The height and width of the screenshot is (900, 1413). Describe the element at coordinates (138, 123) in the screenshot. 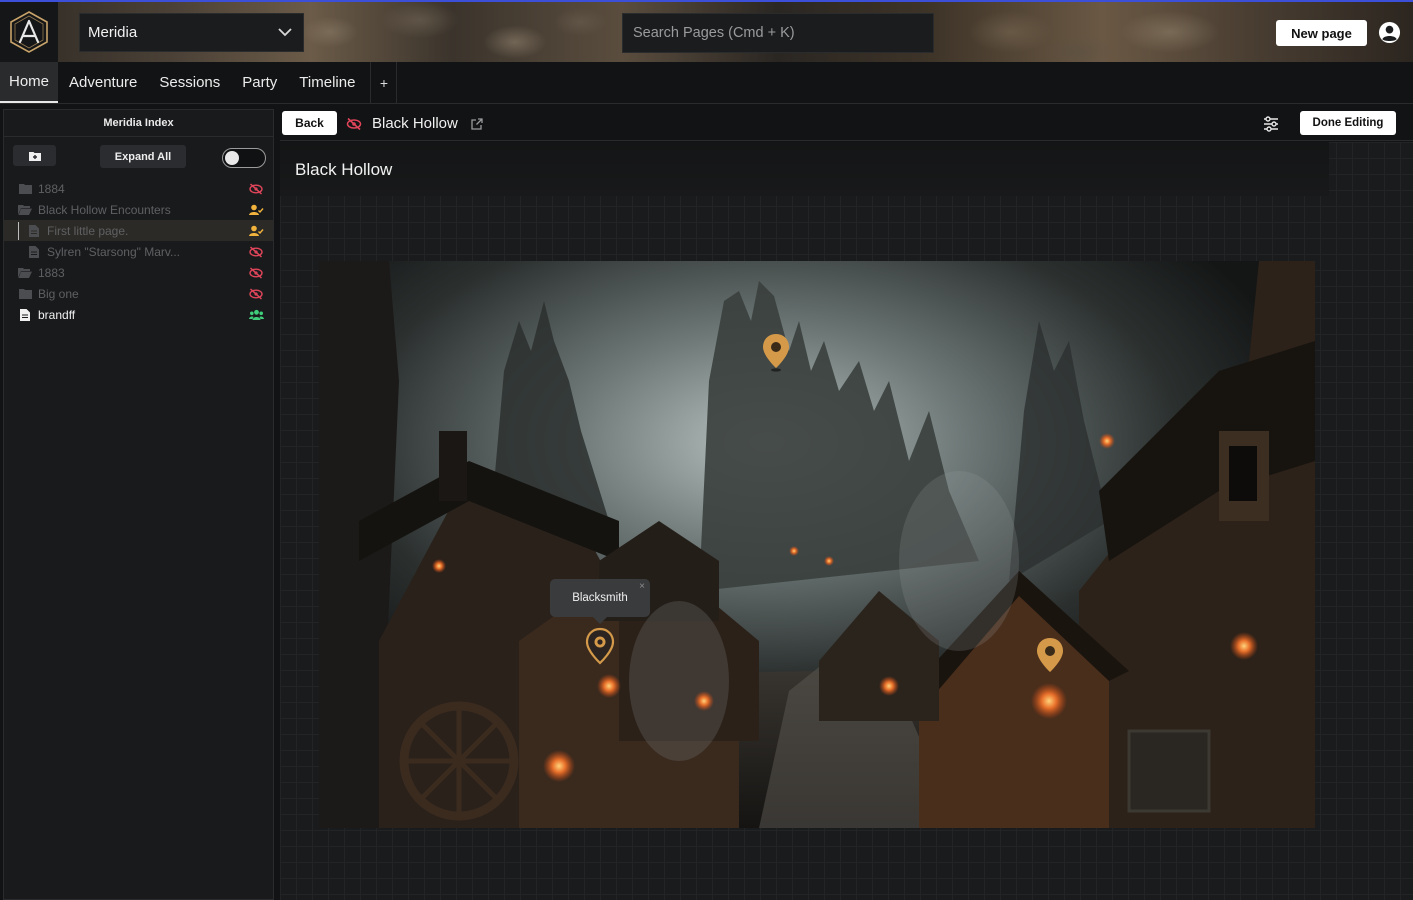

I see `sidebar-title: Meridia Index` at that location.